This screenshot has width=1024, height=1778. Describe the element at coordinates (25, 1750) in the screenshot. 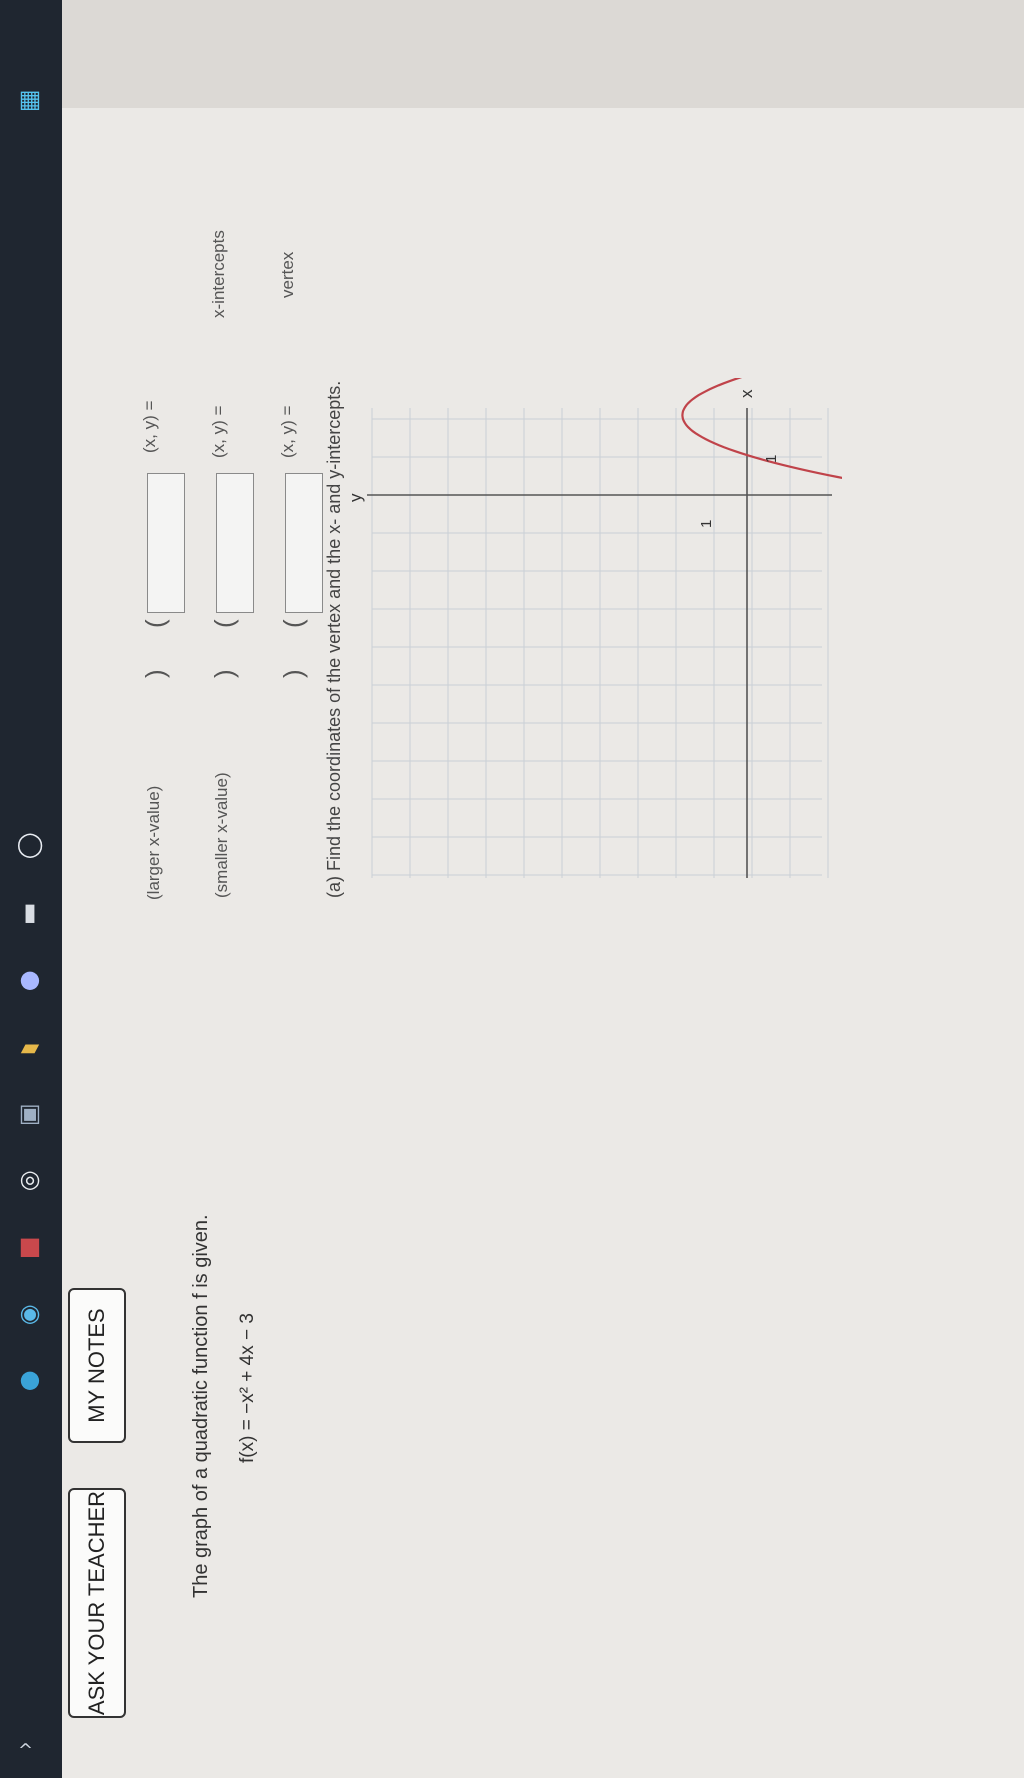

I see `chevron-up-icon: ^` at that location.